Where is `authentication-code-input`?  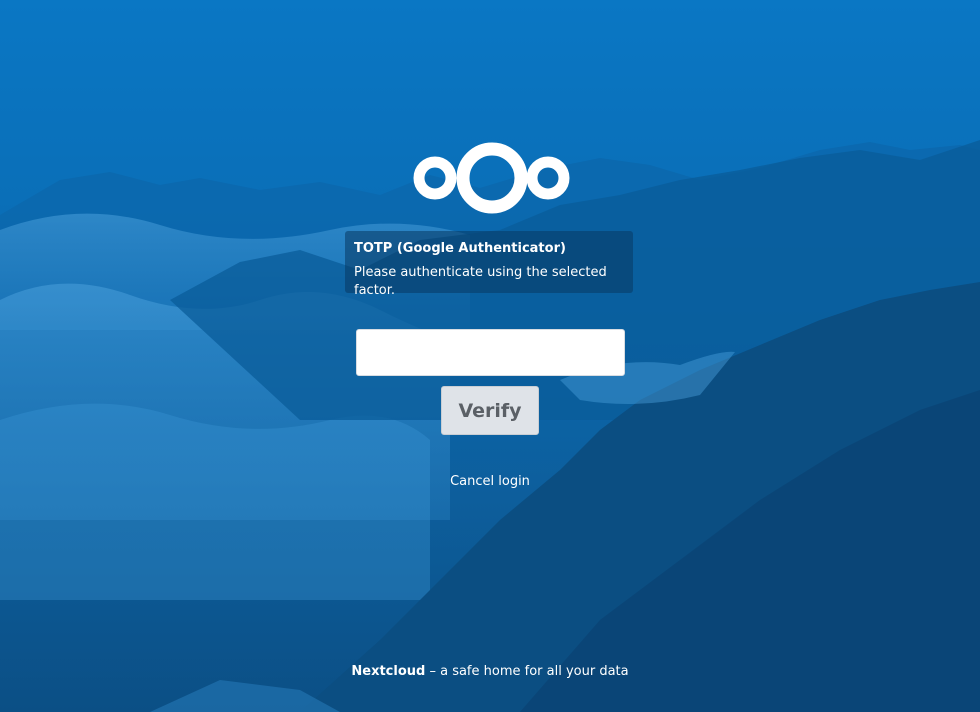
authentication-code-input is located at coordinates (490, 352).